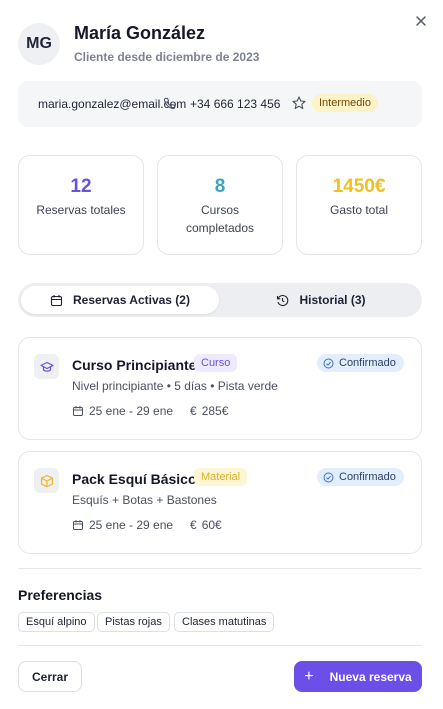 The image size is (443, 709). Describe the element at coordinates (345, 103) in the screenshot. I see `level-badge: Intermedio` at that location.